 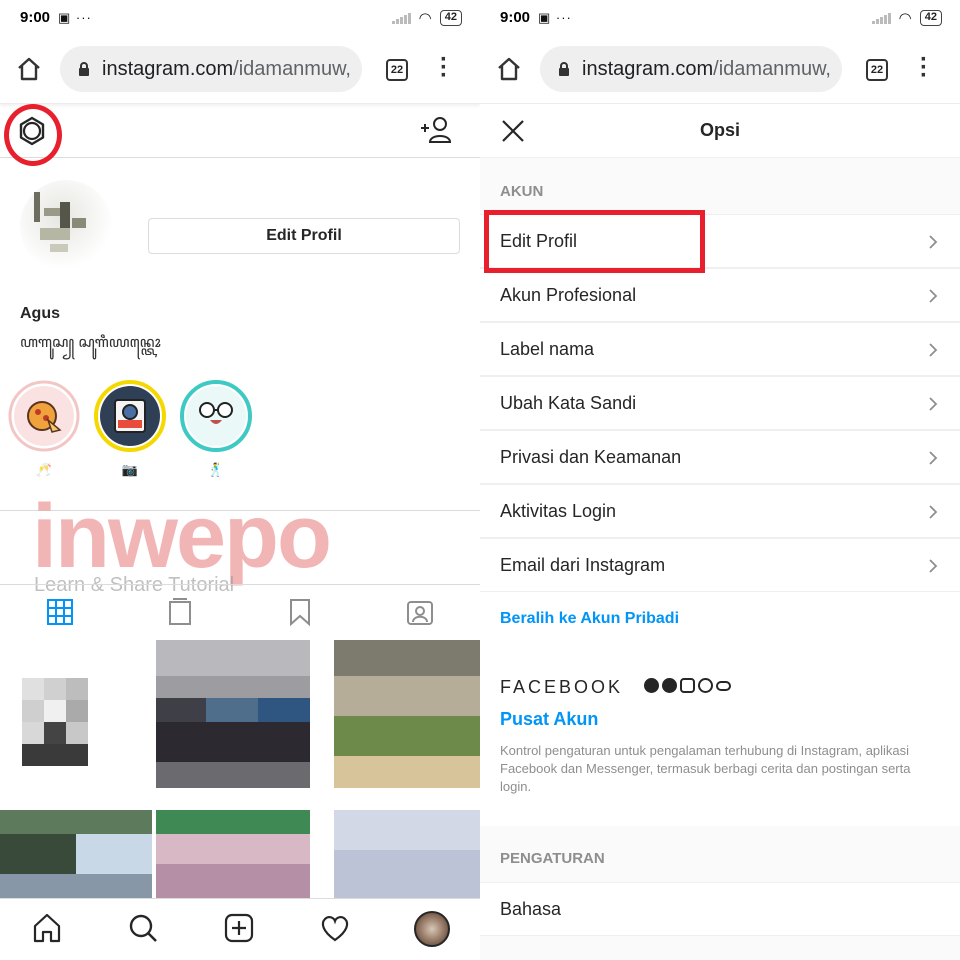 What do you see at coordinates (720, 18) in the screenshot?
I see `status-bar: 9:00 ▣ ··· ◠ 42` at bounding box center [720, 18].